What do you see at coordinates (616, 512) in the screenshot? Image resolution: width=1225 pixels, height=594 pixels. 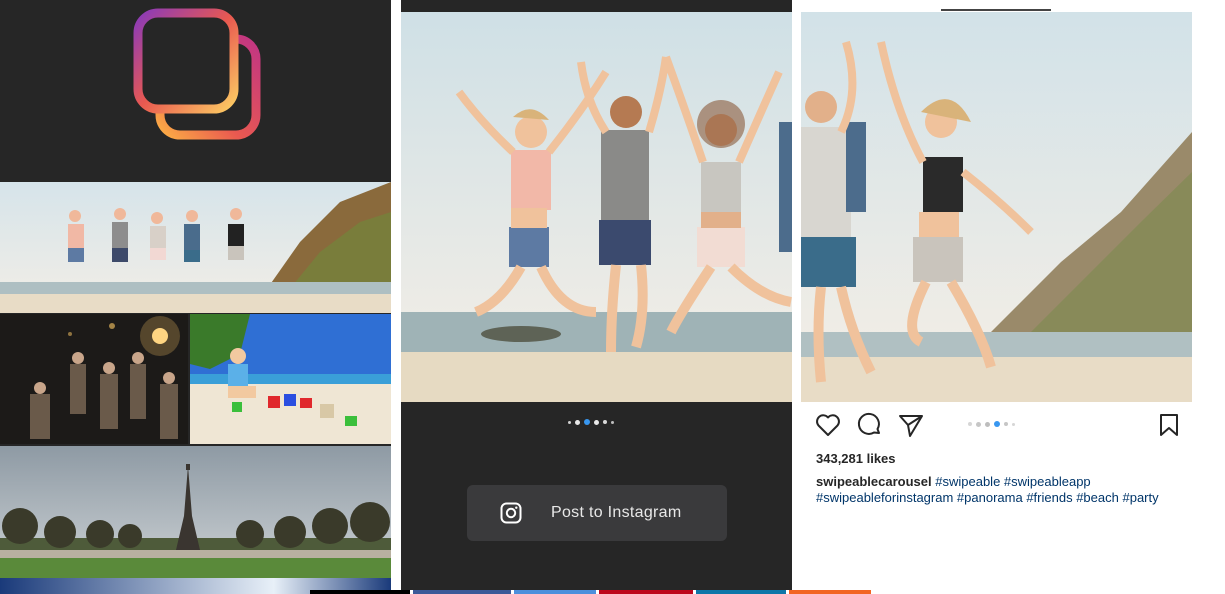 I see `post-button-label: Post to Instagram` at bounding box center [616, 512].